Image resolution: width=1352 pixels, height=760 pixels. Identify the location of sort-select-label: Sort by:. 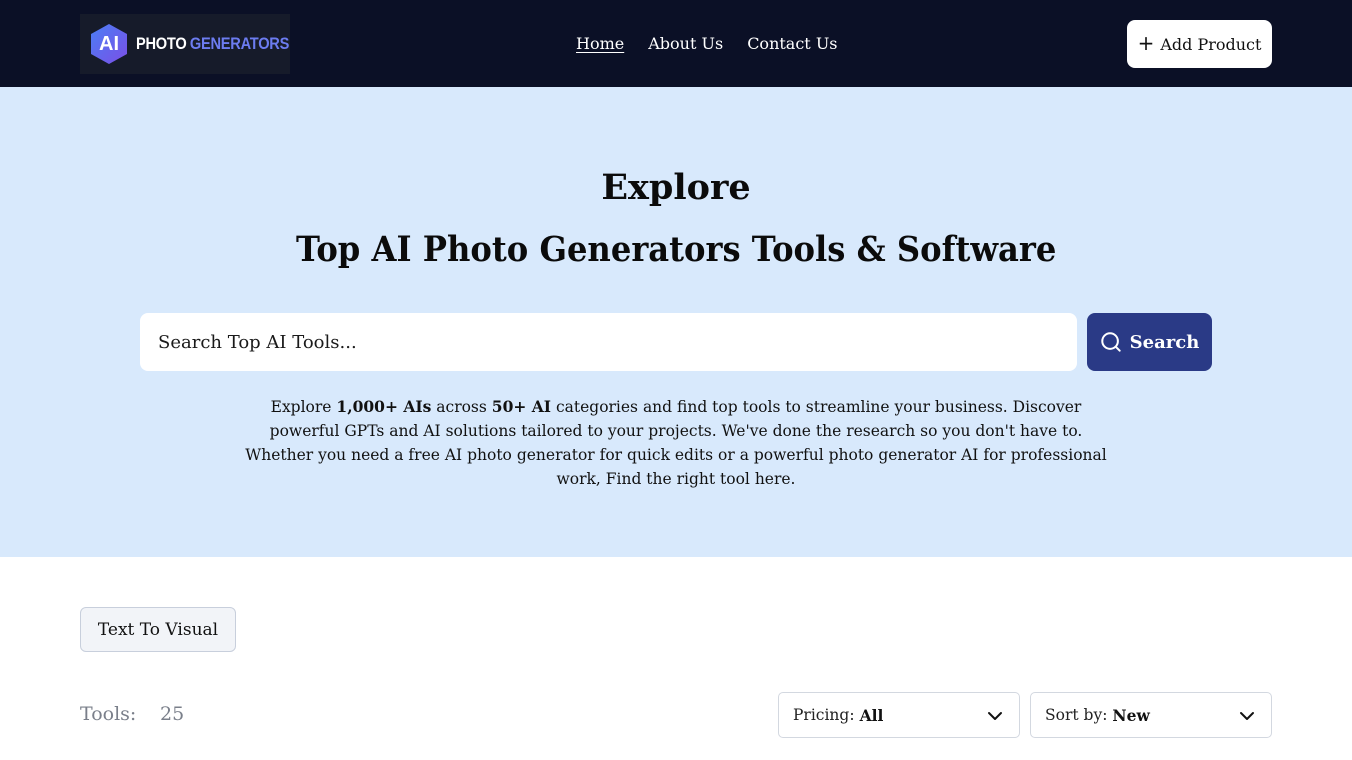
(1076, 715).